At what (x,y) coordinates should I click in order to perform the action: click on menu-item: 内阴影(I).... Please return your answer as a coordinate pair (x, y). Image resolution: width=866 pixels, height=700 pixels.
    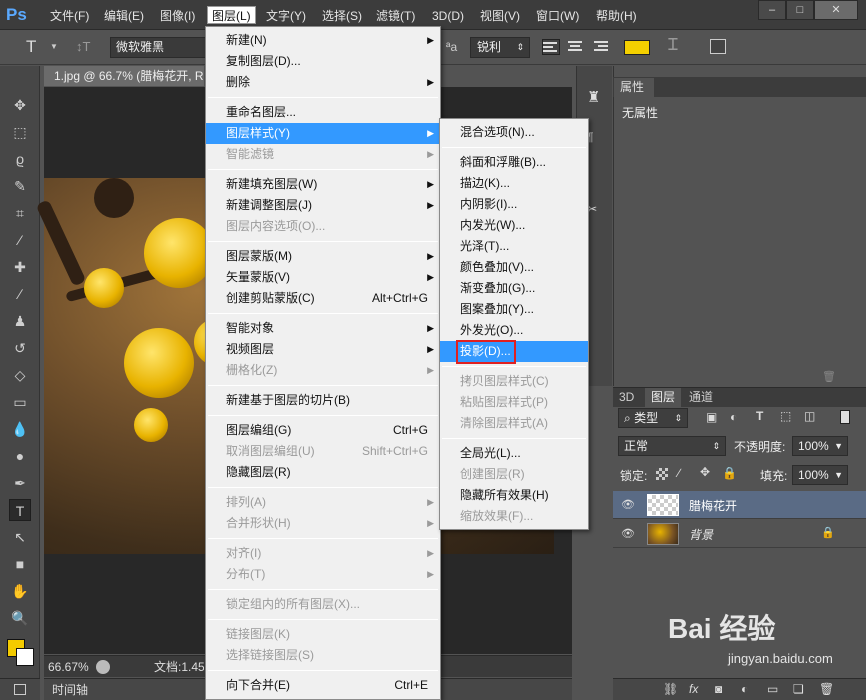
    Looking at the image, I should click on (514, 204).